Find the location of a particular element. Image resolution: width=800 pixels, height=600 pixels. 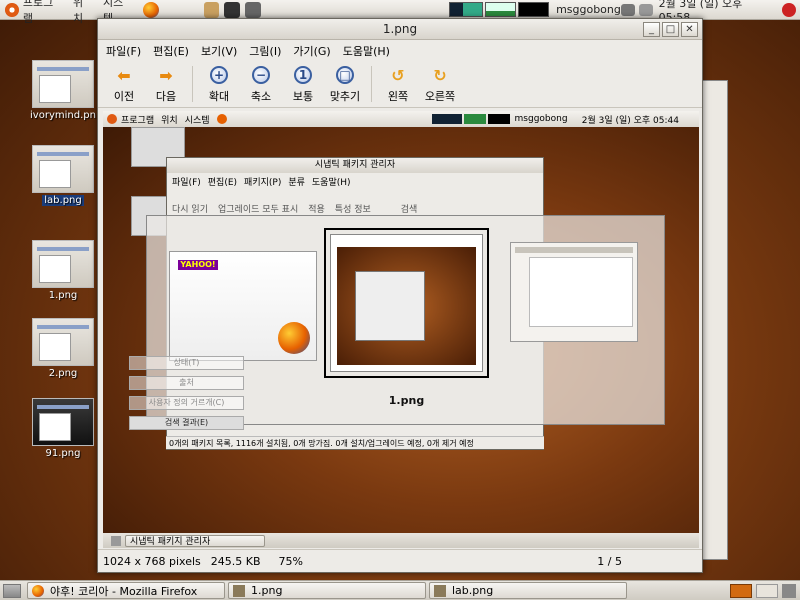

shutdown-icon is located at coordinates (789, 9).